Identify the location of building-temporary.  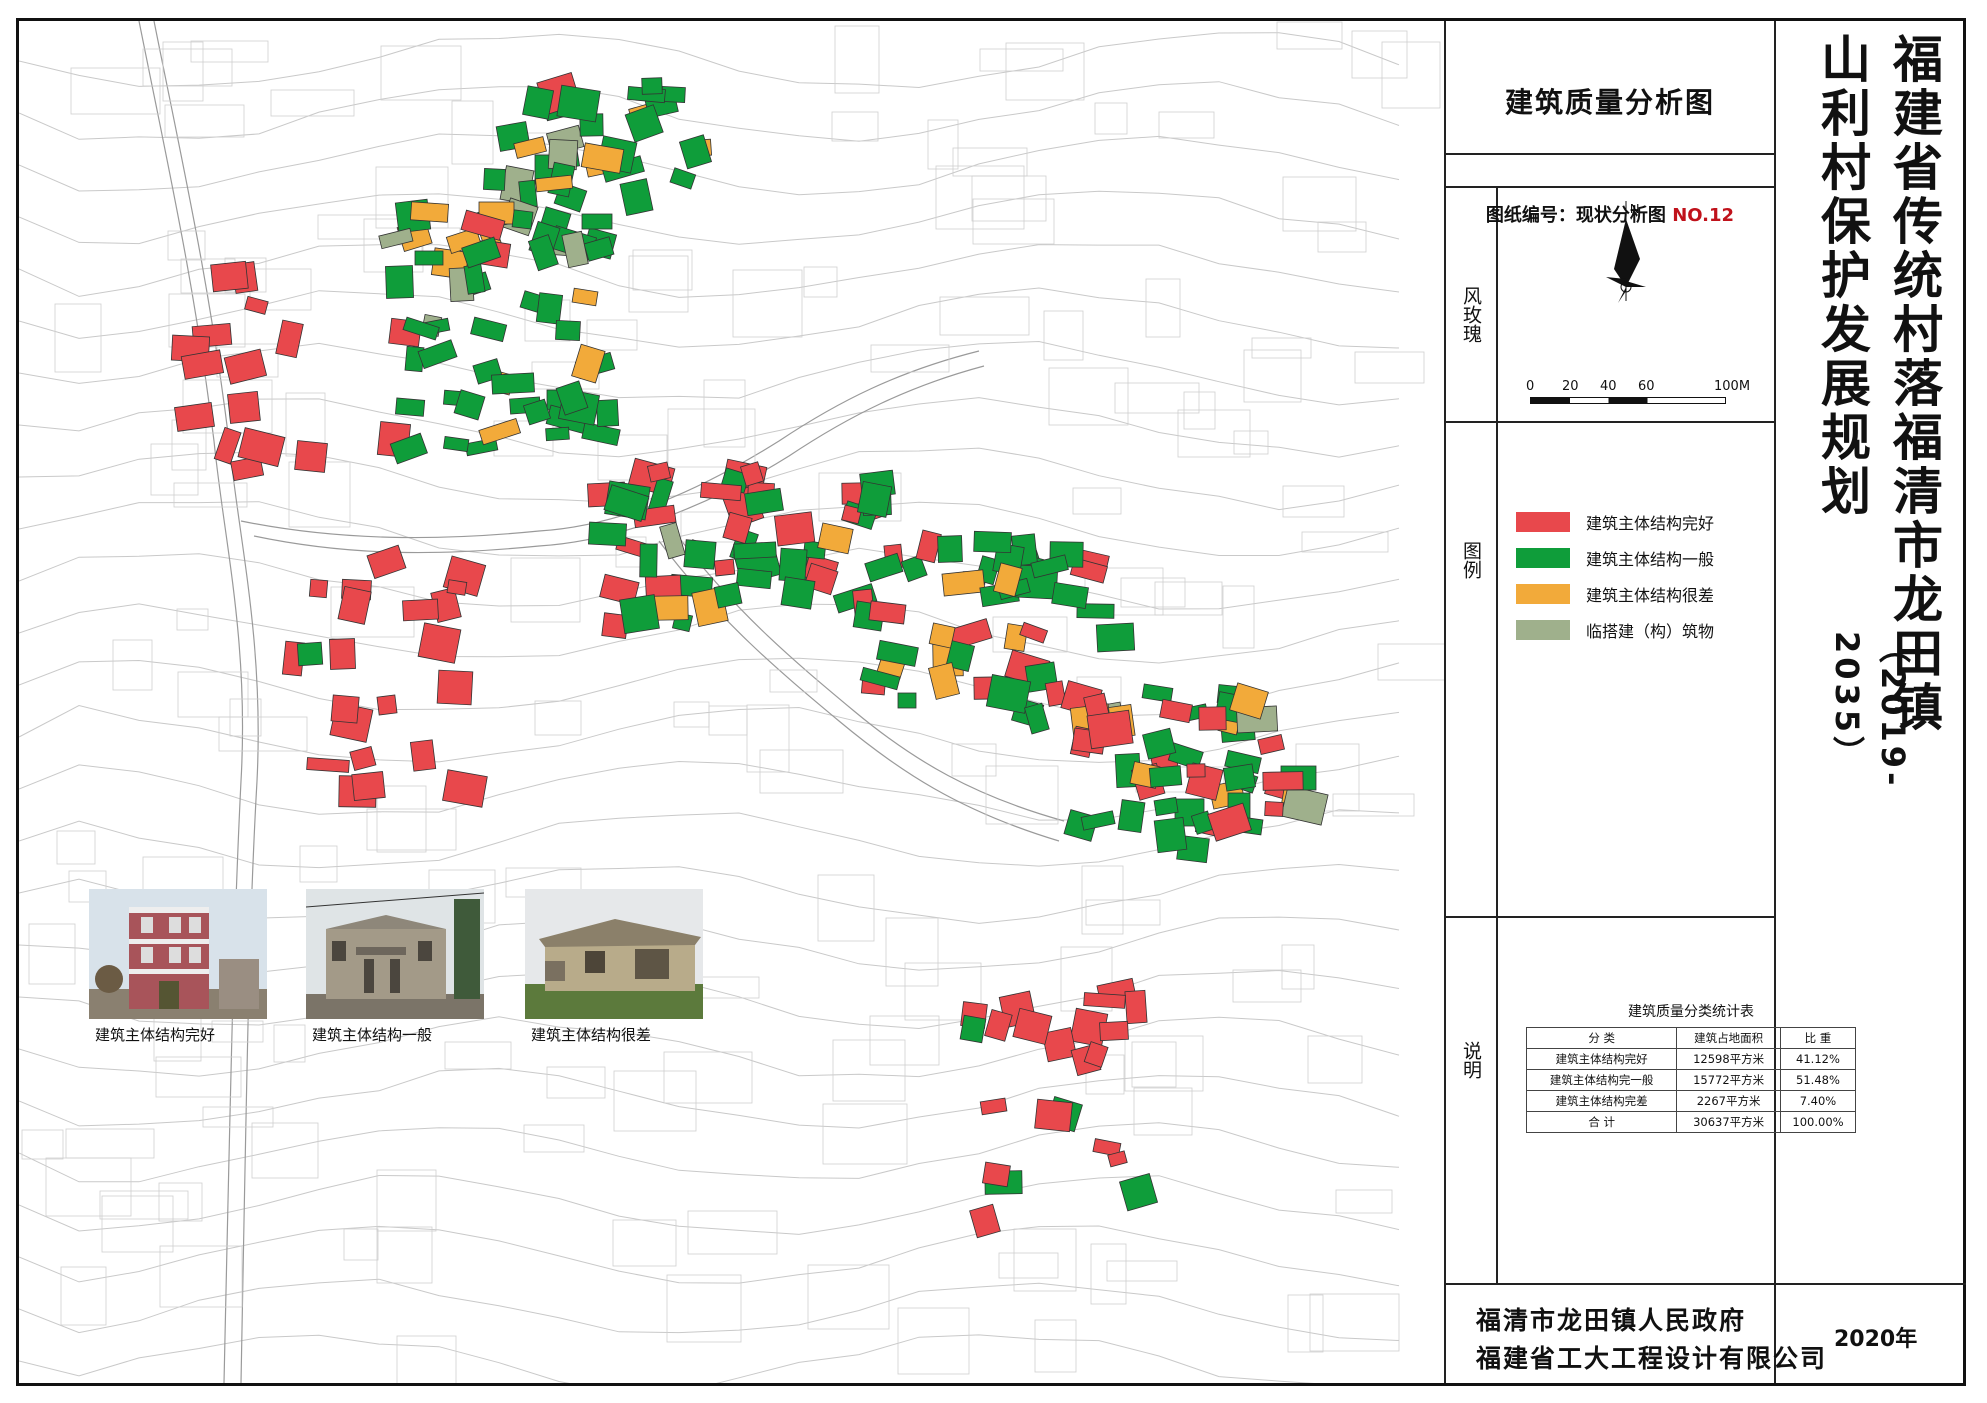
(1304, 805).